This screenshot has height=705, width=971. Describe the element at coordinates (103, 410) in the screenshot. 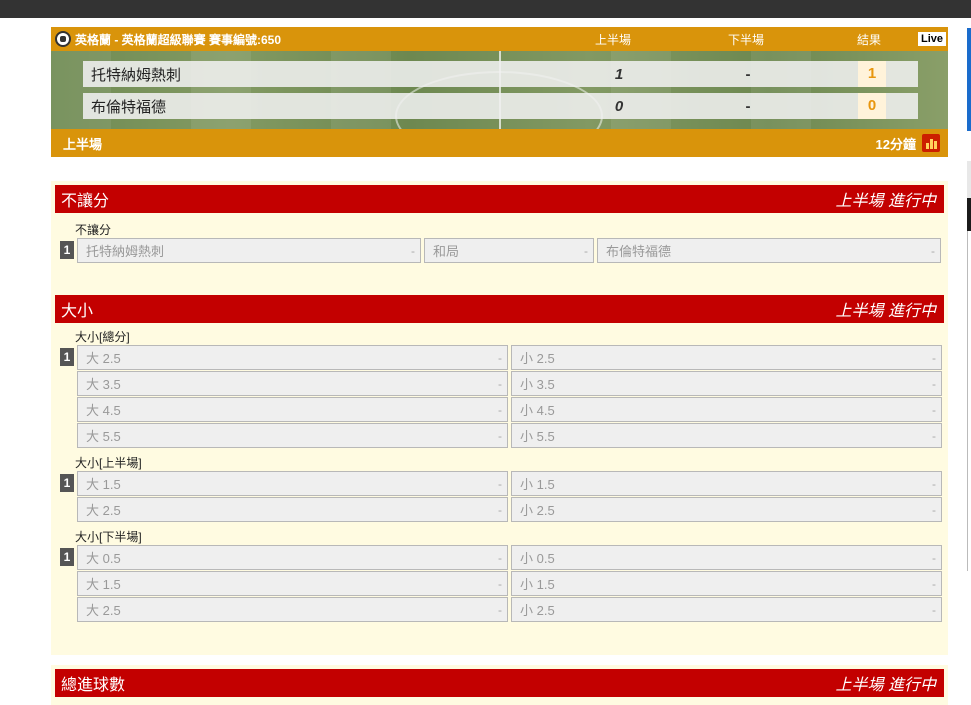

I see `option-label: 大 4.5` at that location.